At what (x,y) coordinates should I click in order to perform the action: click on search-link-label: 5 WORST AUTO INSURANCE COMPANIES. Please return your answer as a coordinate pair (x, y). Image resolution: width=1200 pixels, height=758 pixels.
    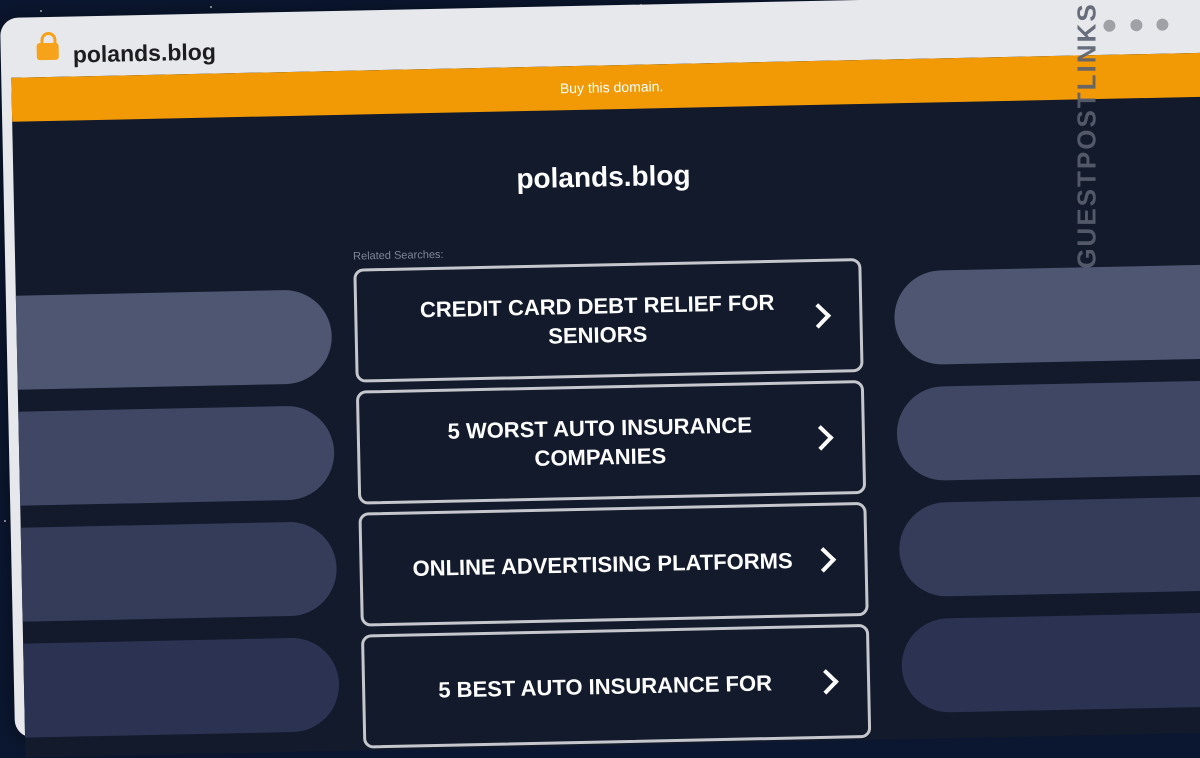
    Looking at the image, I should click on (600, 441).